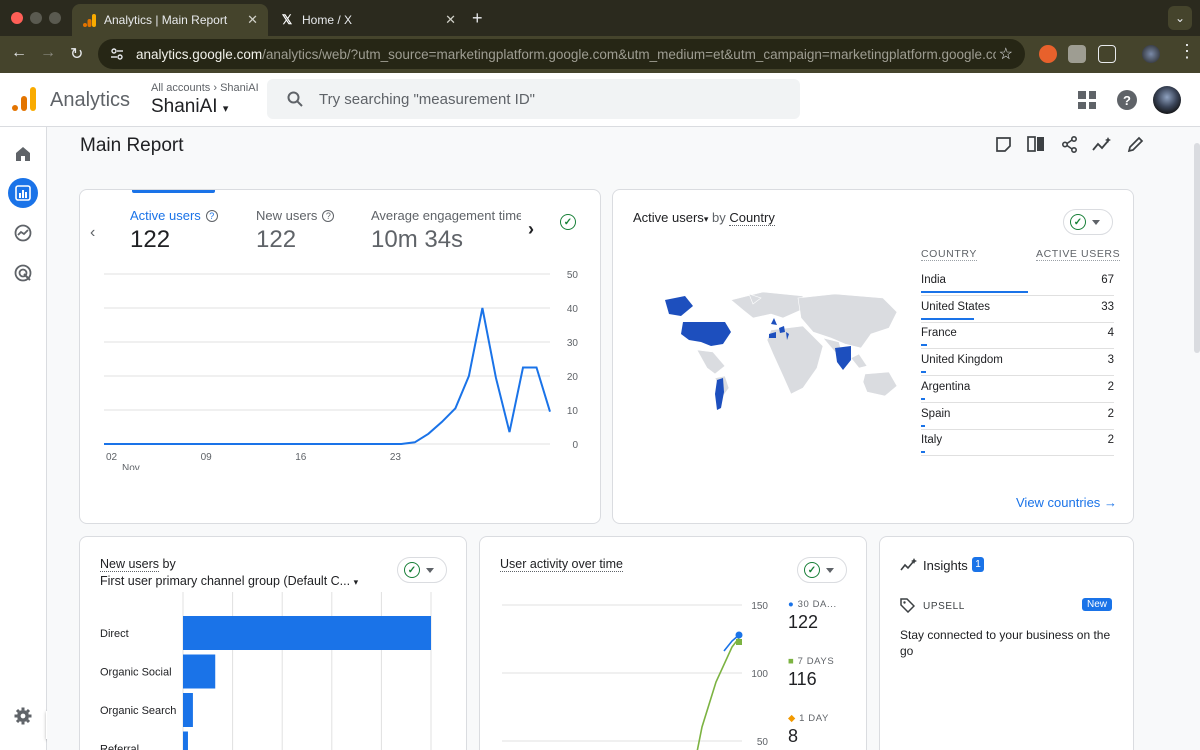 The height and width of the screenshot is (750, 1200). Describe the element at coordinates (1017, 363) in the screenshot. I see `country-row: United Kingdom 3` at that location.